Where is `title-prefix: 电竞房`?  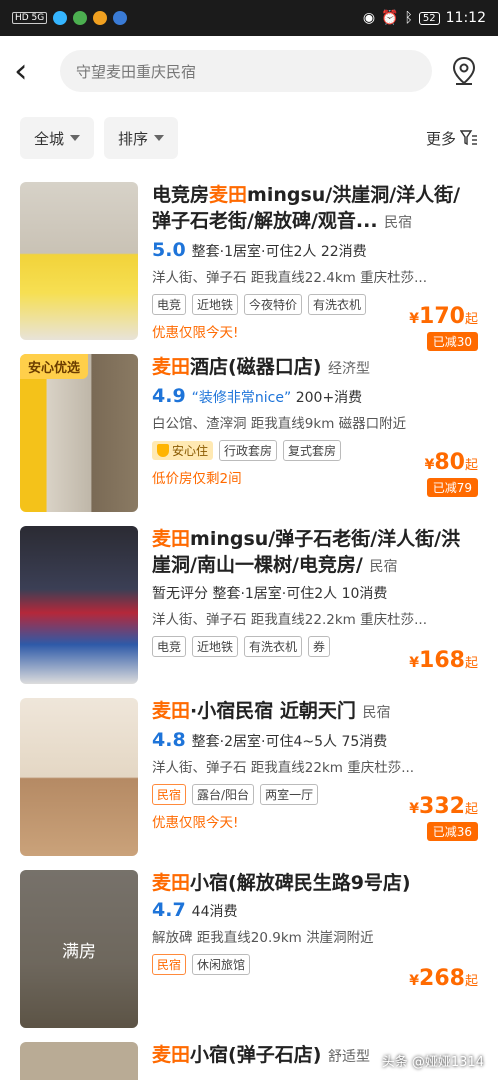
title-prefix: 电竞房 is located at coordinates (181, 195).